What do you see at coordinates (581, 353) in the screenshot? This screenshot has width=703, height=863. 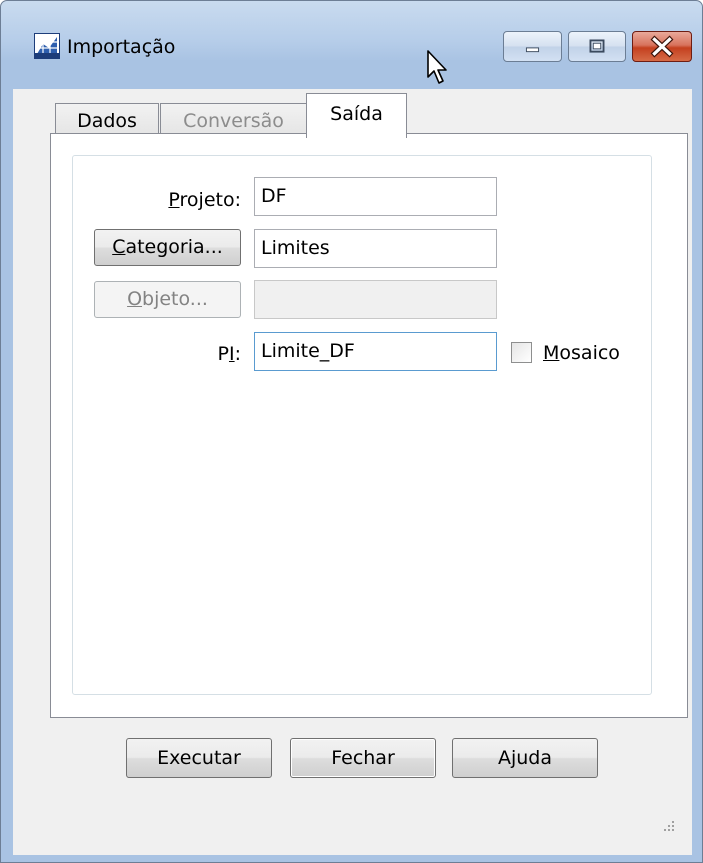 I see `mosaico-label: Mosaico` at bounding box center [581, 353].